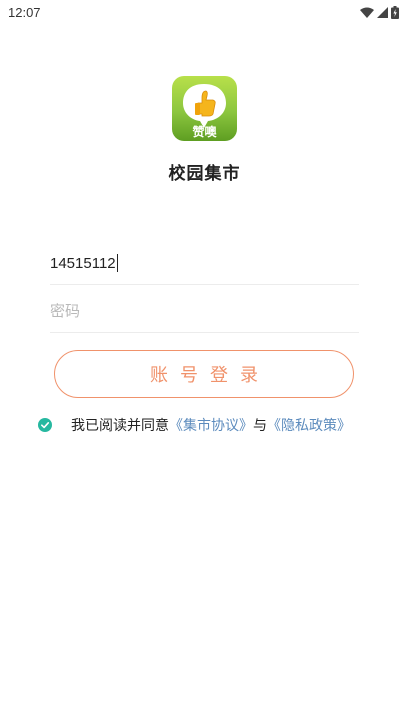 This screenshot has width=409, height=727. Describe the element at coordinates (260, 426) in the screenshot. I see `agreement-conjunction: 与` at that location.